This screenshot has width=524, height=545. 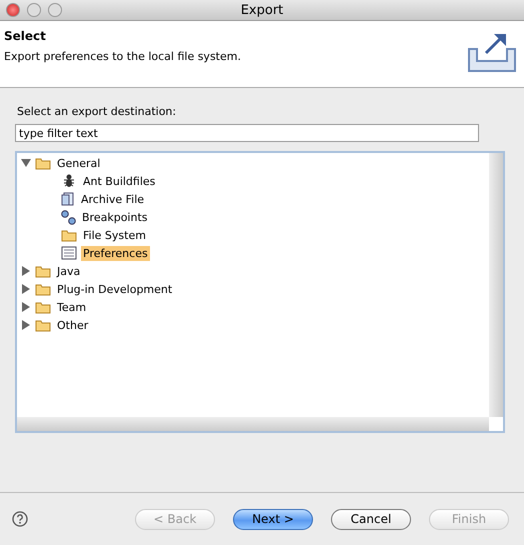 I want to click on filter-field: type filter text, so click(x=247, y=133).